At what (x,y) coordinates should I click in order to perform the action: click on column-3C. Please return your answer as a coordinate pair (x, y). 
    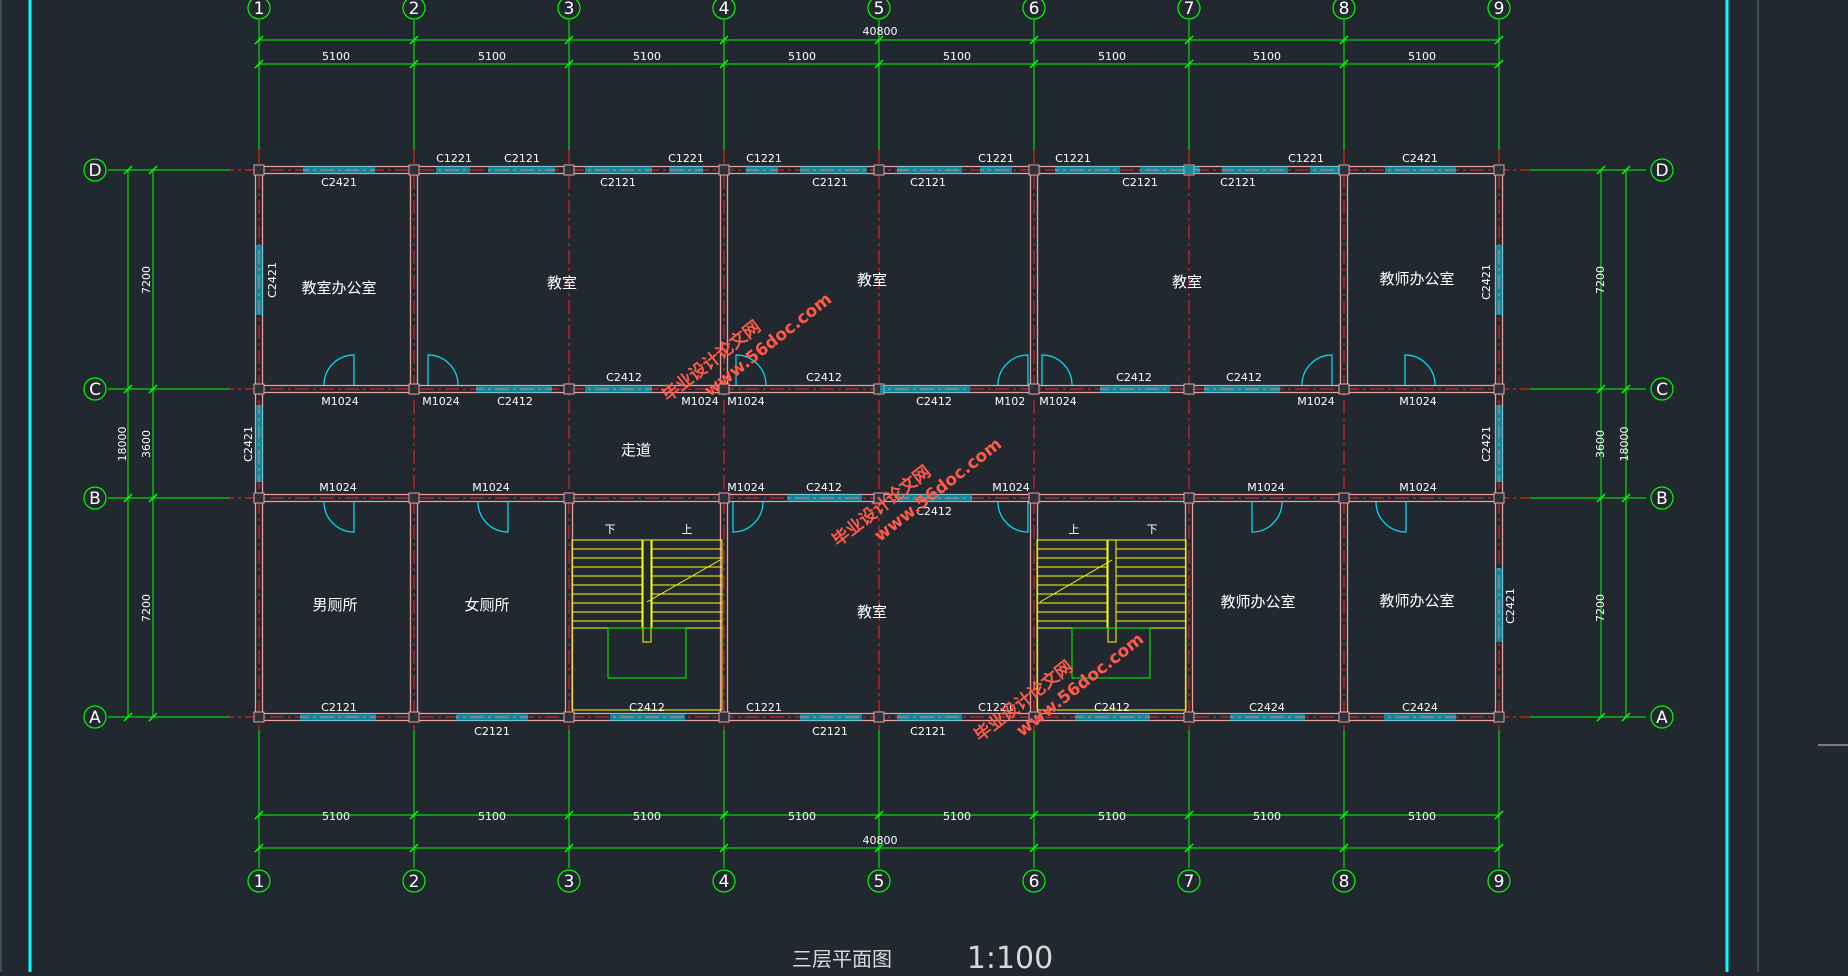
    Looking at the image, I should click on (569, 389).